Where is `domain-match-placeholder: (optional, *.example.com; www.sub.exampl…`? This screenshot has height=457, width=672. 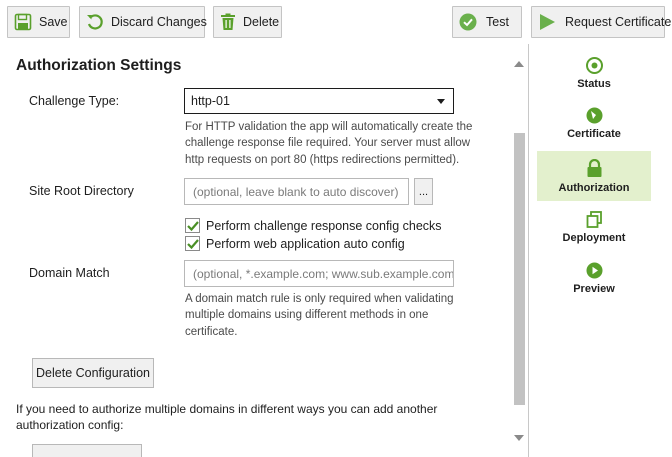 domain-match-placeholder: (optional, *.example.com; www.sub.exampl… is located at coordinates (323, 273).